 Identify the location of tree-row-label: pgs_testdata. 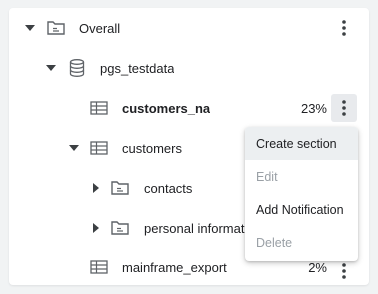
(137, 68).